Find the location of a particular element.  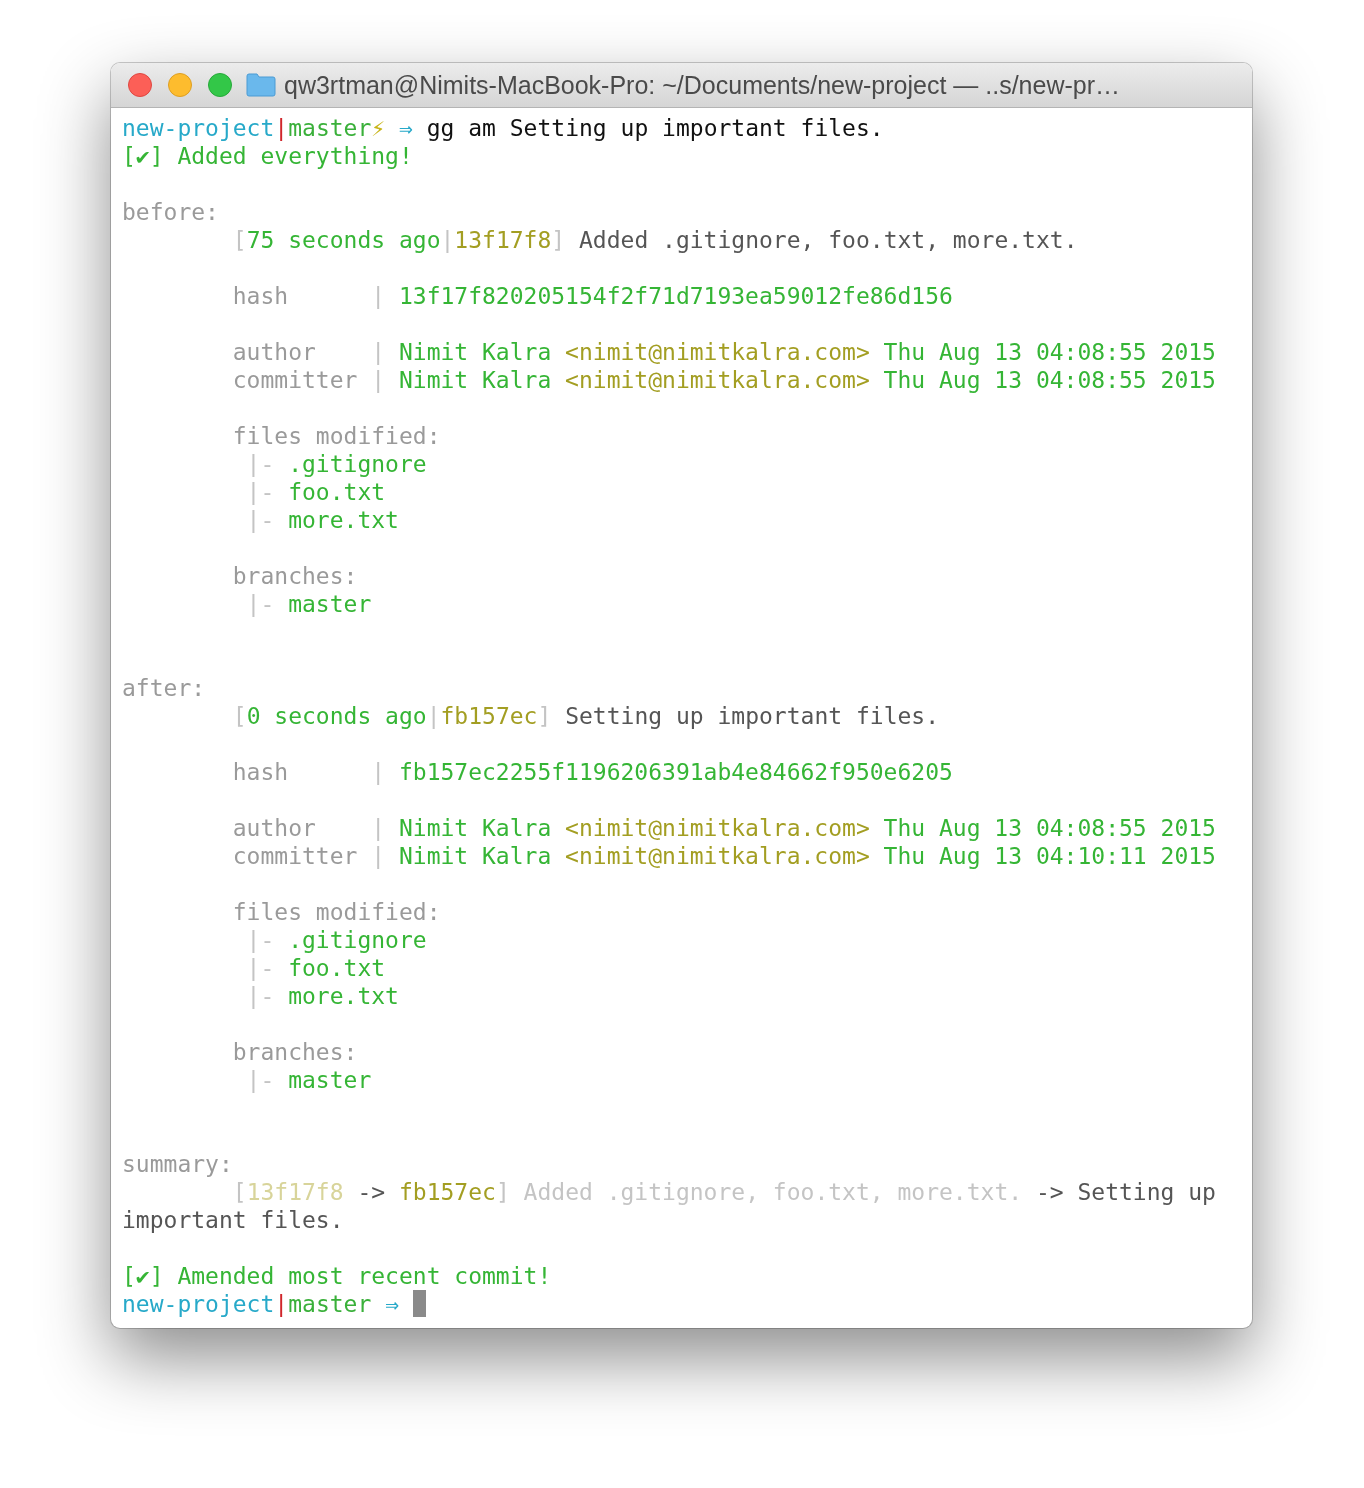

message-text: Setting up important files. is located at coordinates (752, 716).